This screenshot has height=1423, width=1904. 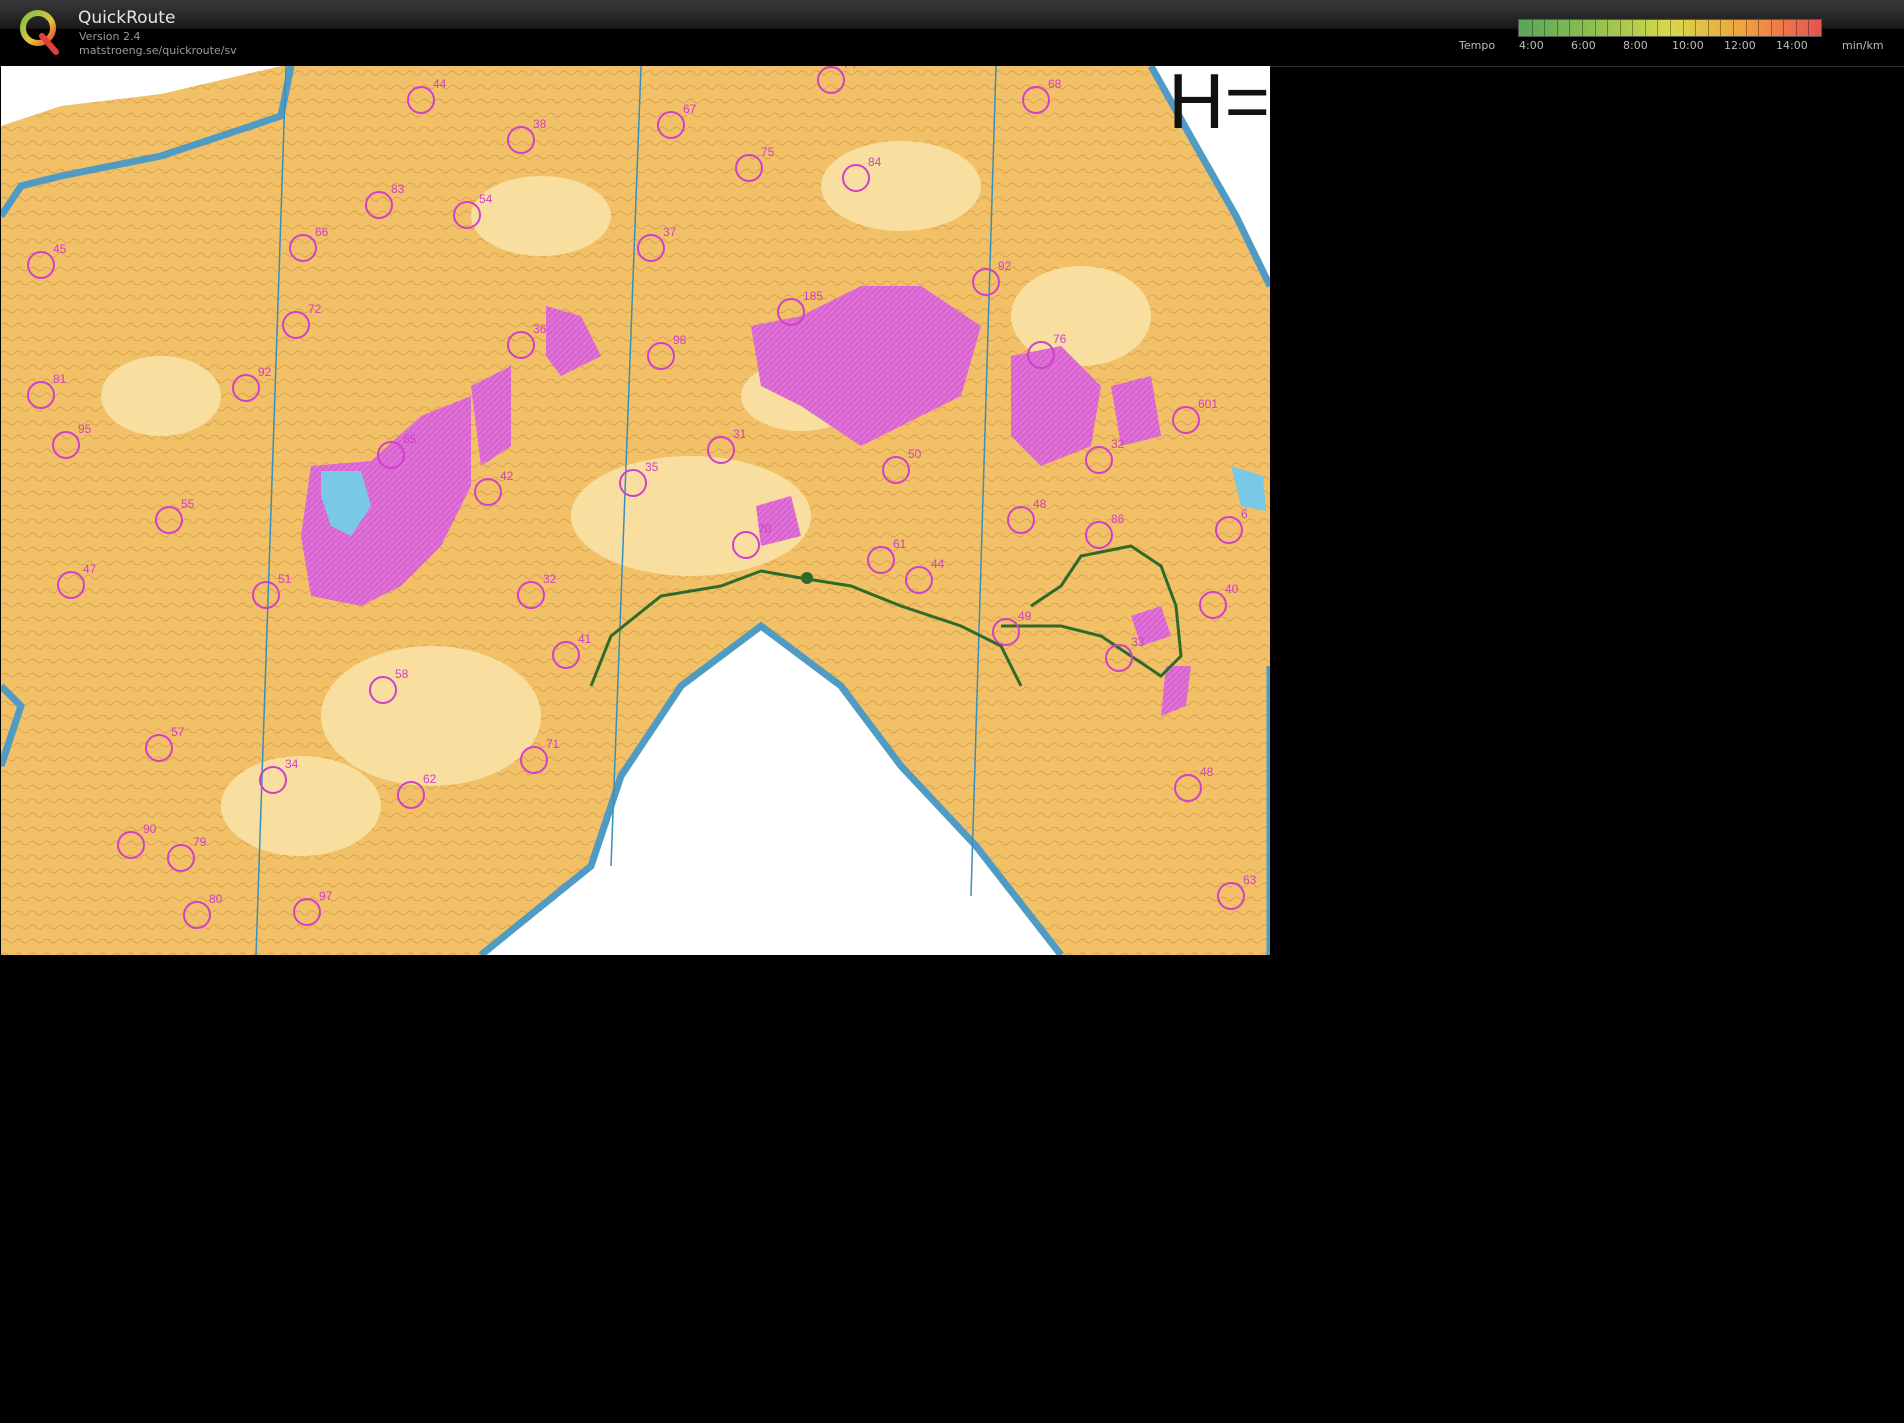 What do you see at coordinates (1792, 45) in the screenshot?
I see `tempo-tick-label: 14:00` at bounding box center [1792, 45].